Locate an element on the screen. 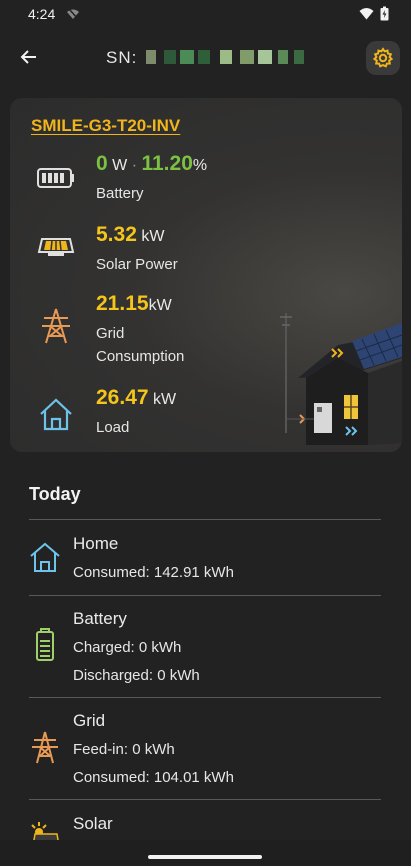  battery-power-value: 0 is located at coordinates (102, 163).